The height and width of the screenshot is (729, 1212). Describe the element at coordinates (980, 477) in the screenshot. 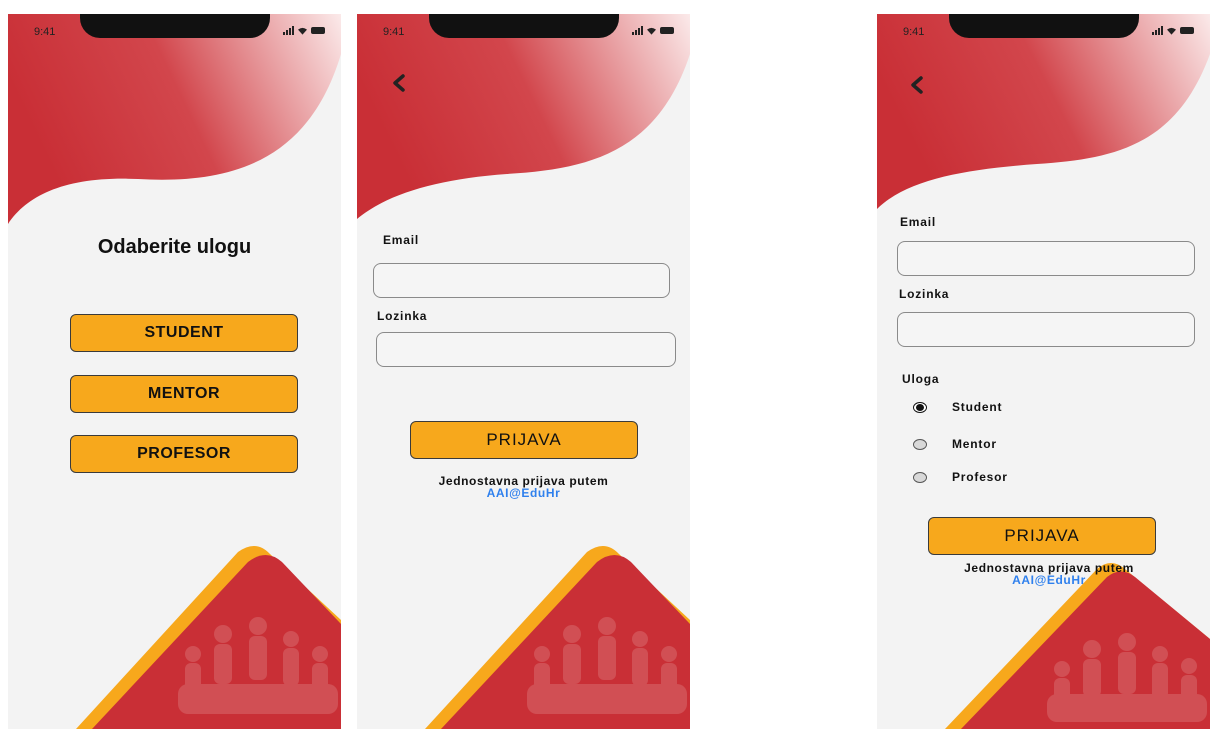

I see `radio-label-profesor: Profesor` at that location.